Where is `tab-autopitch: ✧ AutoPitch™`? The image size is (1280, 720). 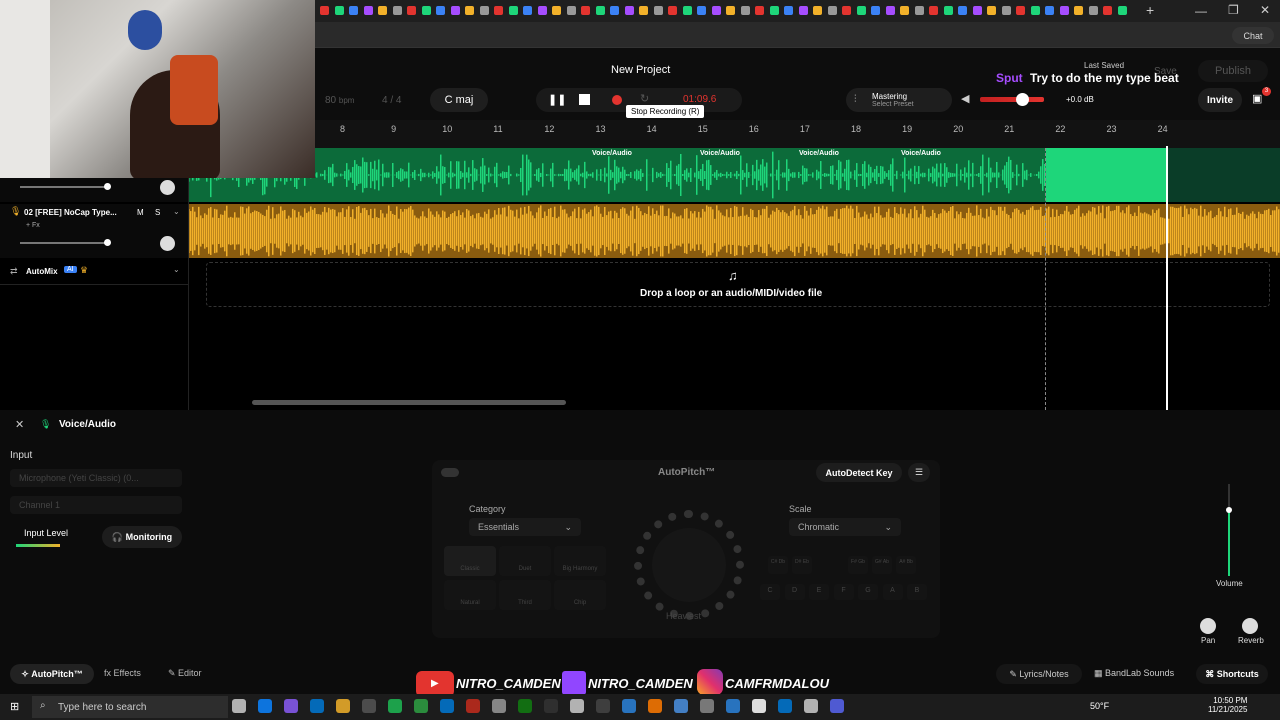 tab-autopitch: ✧ AutoPitch™ is located at coordinates (52, 674).